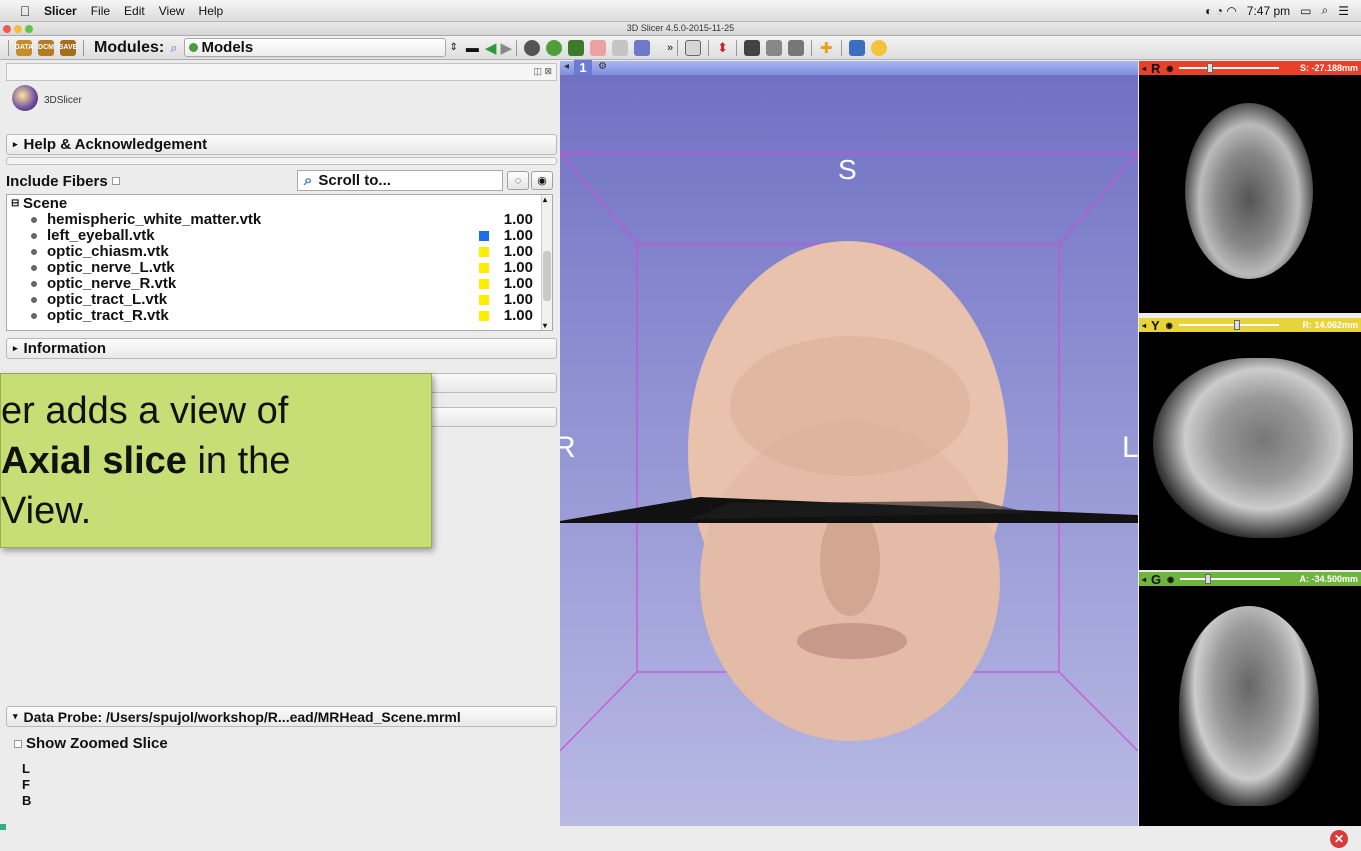 The width and height of the screenshot is (1361, 851). What do you see at coordinates (172, 11) in the screenshot?
I see `menu-view: View` at bounding box center [172, 11].